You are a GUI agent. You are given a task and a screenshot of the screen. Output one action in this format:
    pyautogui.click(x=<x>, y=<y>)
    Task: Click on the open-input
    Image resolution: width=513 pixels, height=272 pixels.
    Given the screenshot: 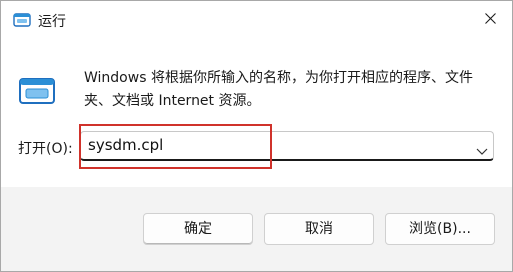 What is the action you would take?
    pyautogui.click(x=273, y=145)
    